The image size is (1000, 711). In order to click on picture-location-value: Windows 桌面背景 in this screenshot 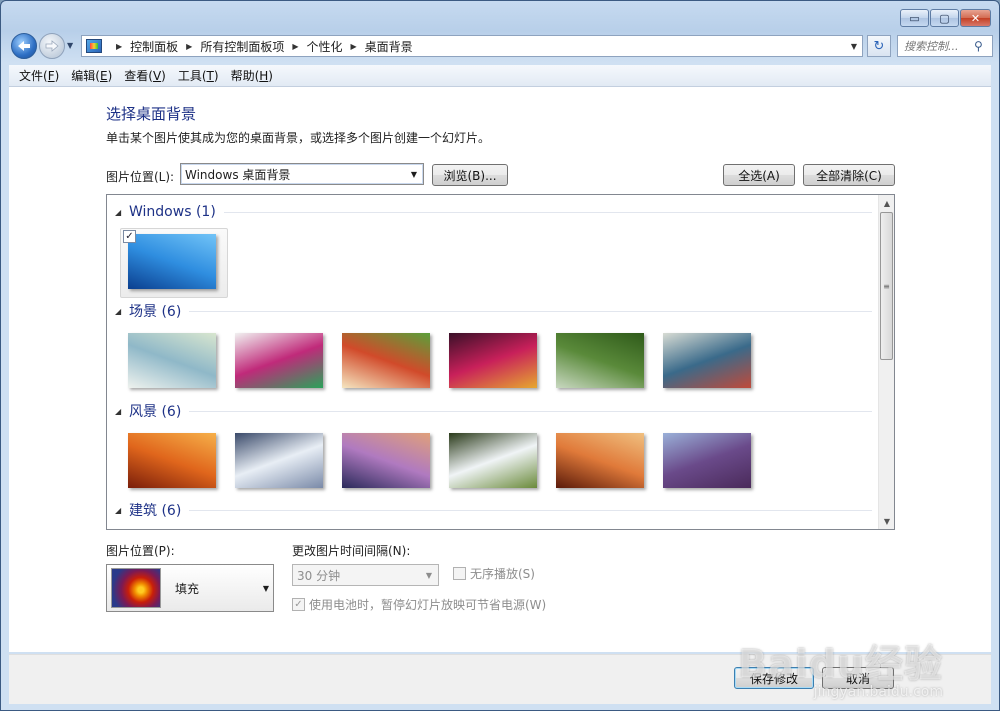, I will do `click(238, 174)`.